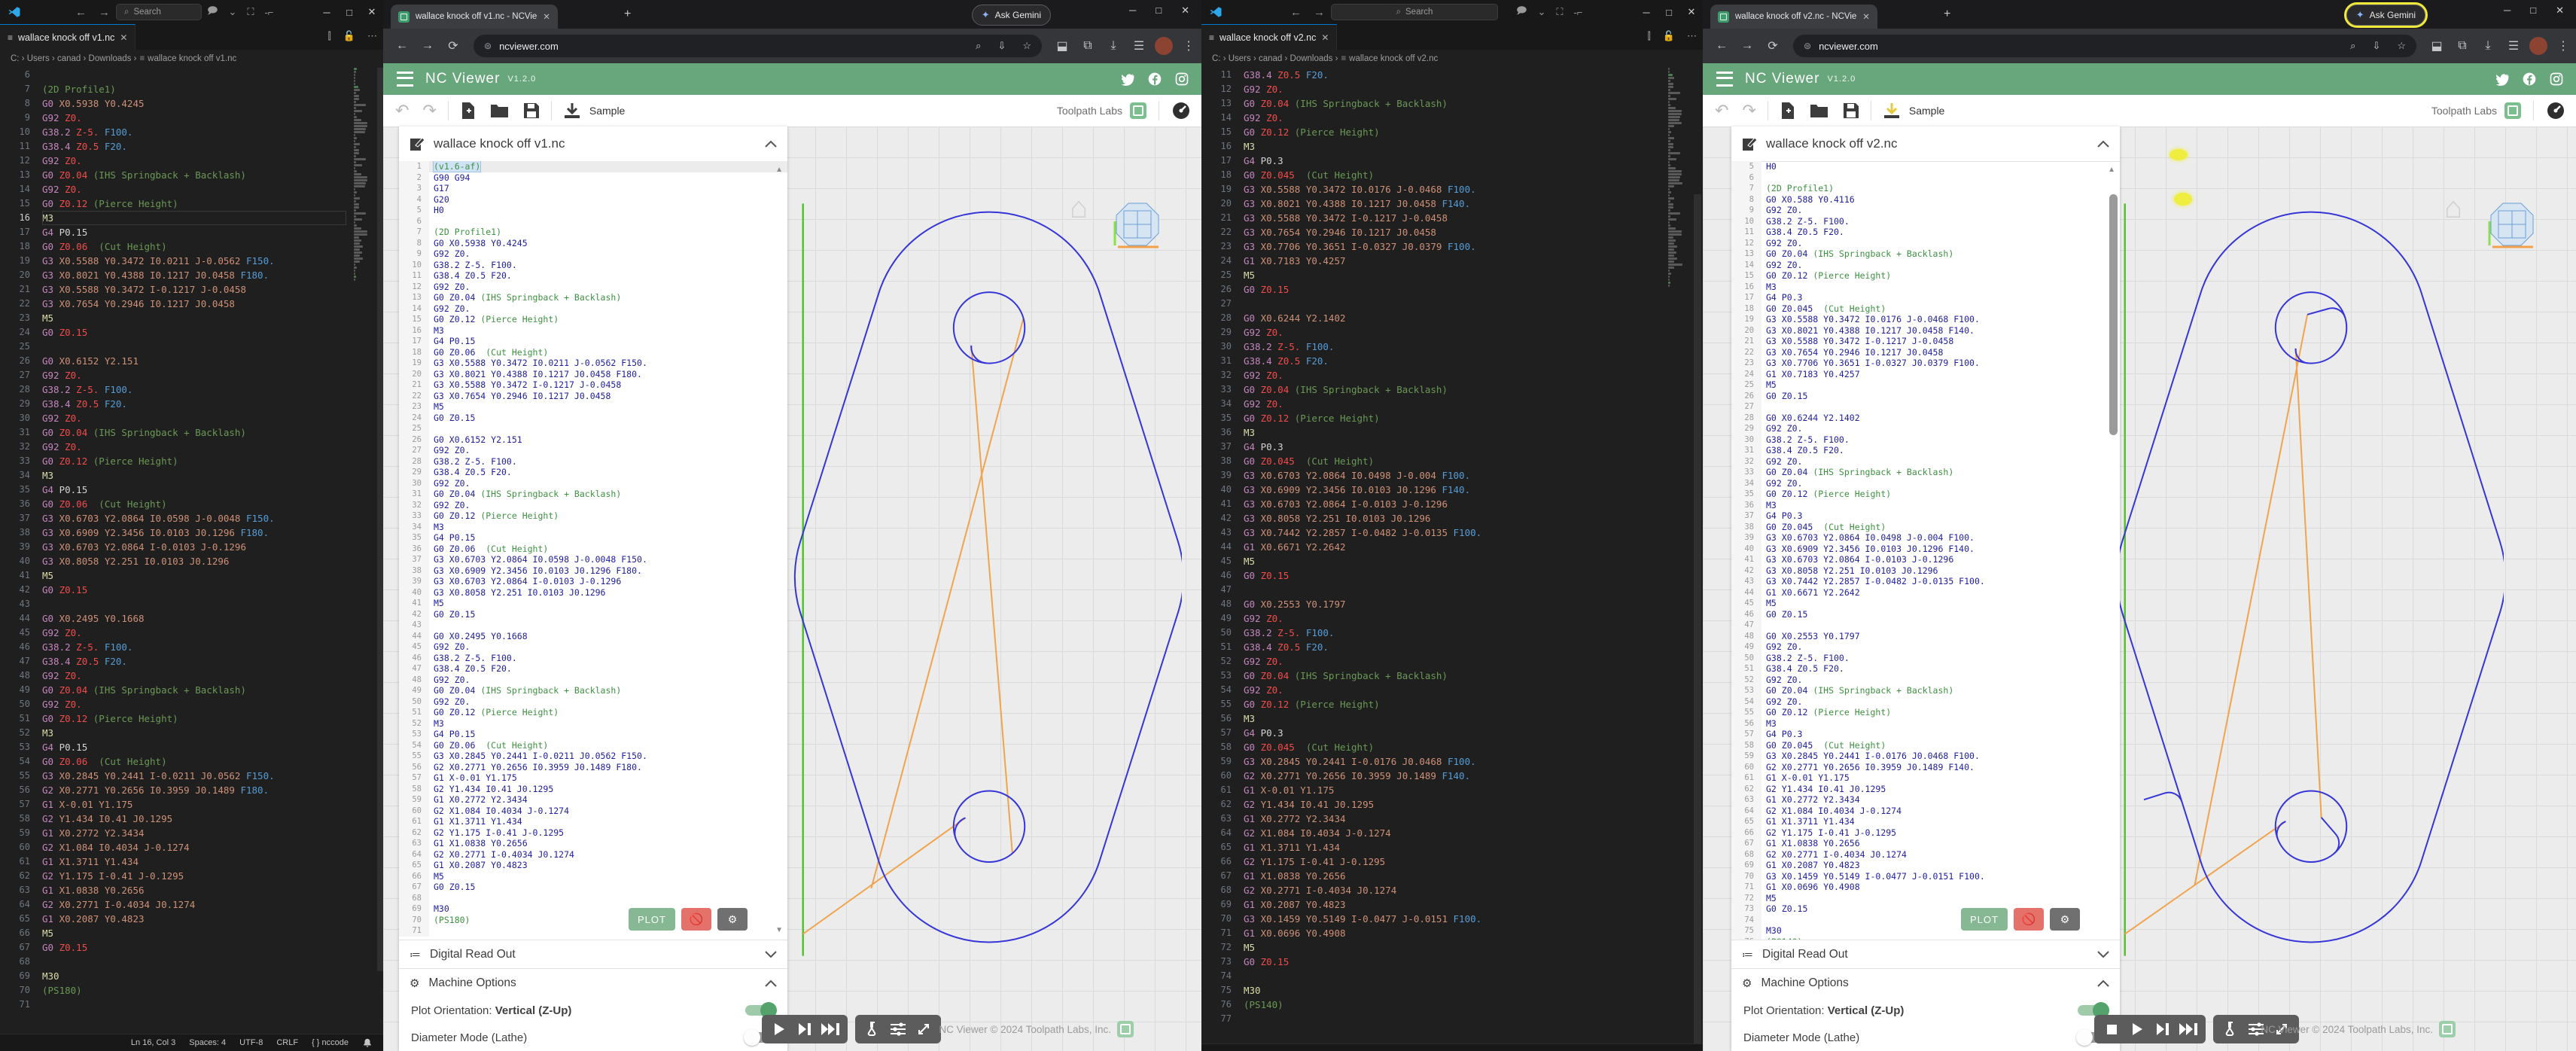 Image resolution: width=2576 pixels, height=1051 pixels. Describe the element at coordinates (1026, 46) in the screenshot. I see `bookmark-star-icon: ☆` at that location.